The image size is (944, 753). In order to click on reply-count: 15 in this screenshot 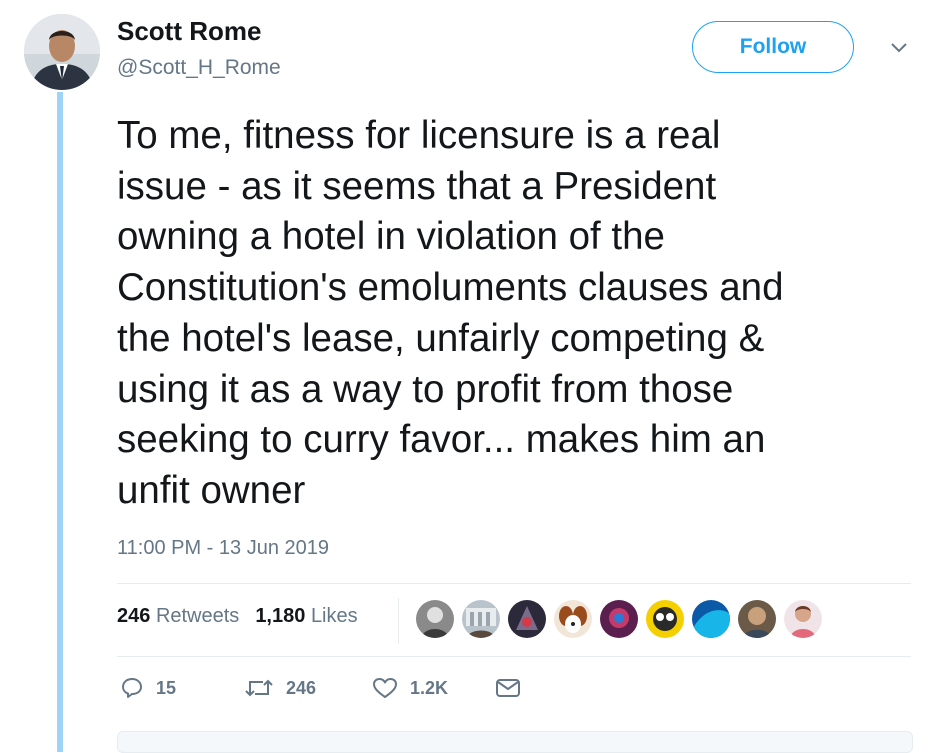, I will do `click(166, 687)`.